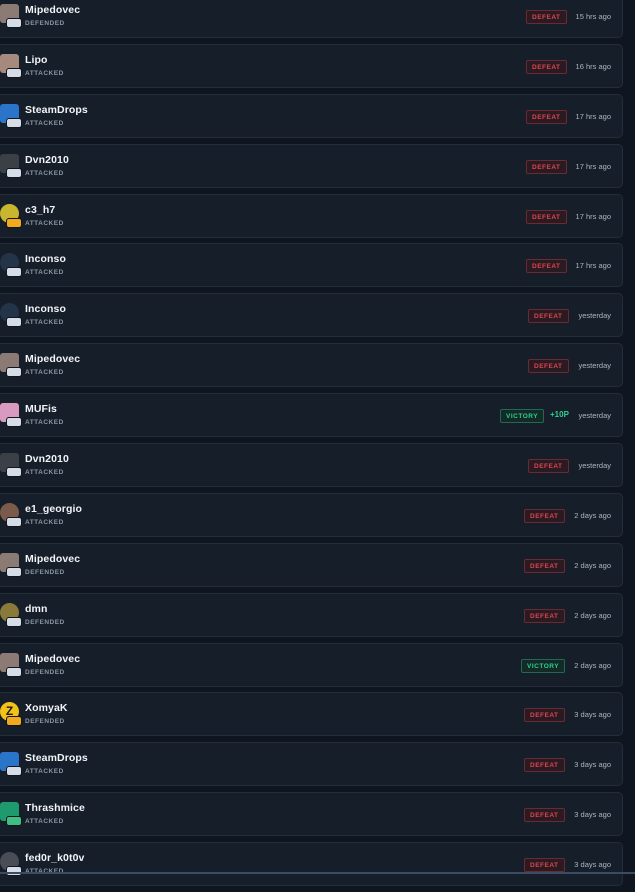 The image size is (635, 892). Describe the element at coordinates (592, 665) in the screenshot. I see `match-time: 2 days ago` at that location.